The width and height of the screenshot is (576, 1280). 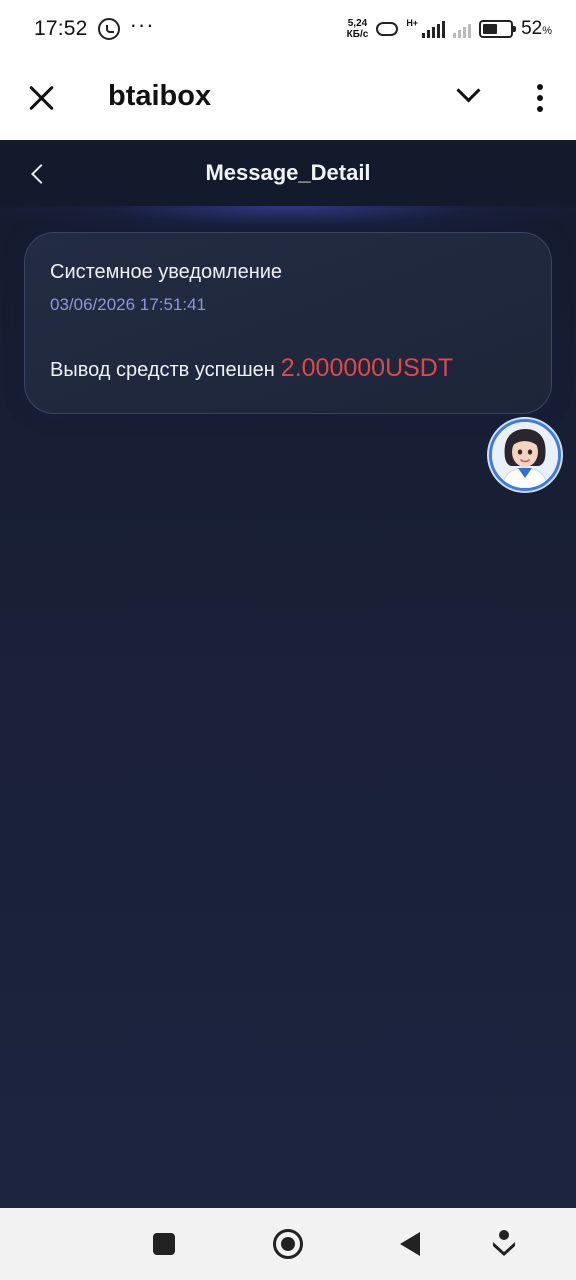 I want to click on battery-percent: 52%, so click(x=536, y=28).